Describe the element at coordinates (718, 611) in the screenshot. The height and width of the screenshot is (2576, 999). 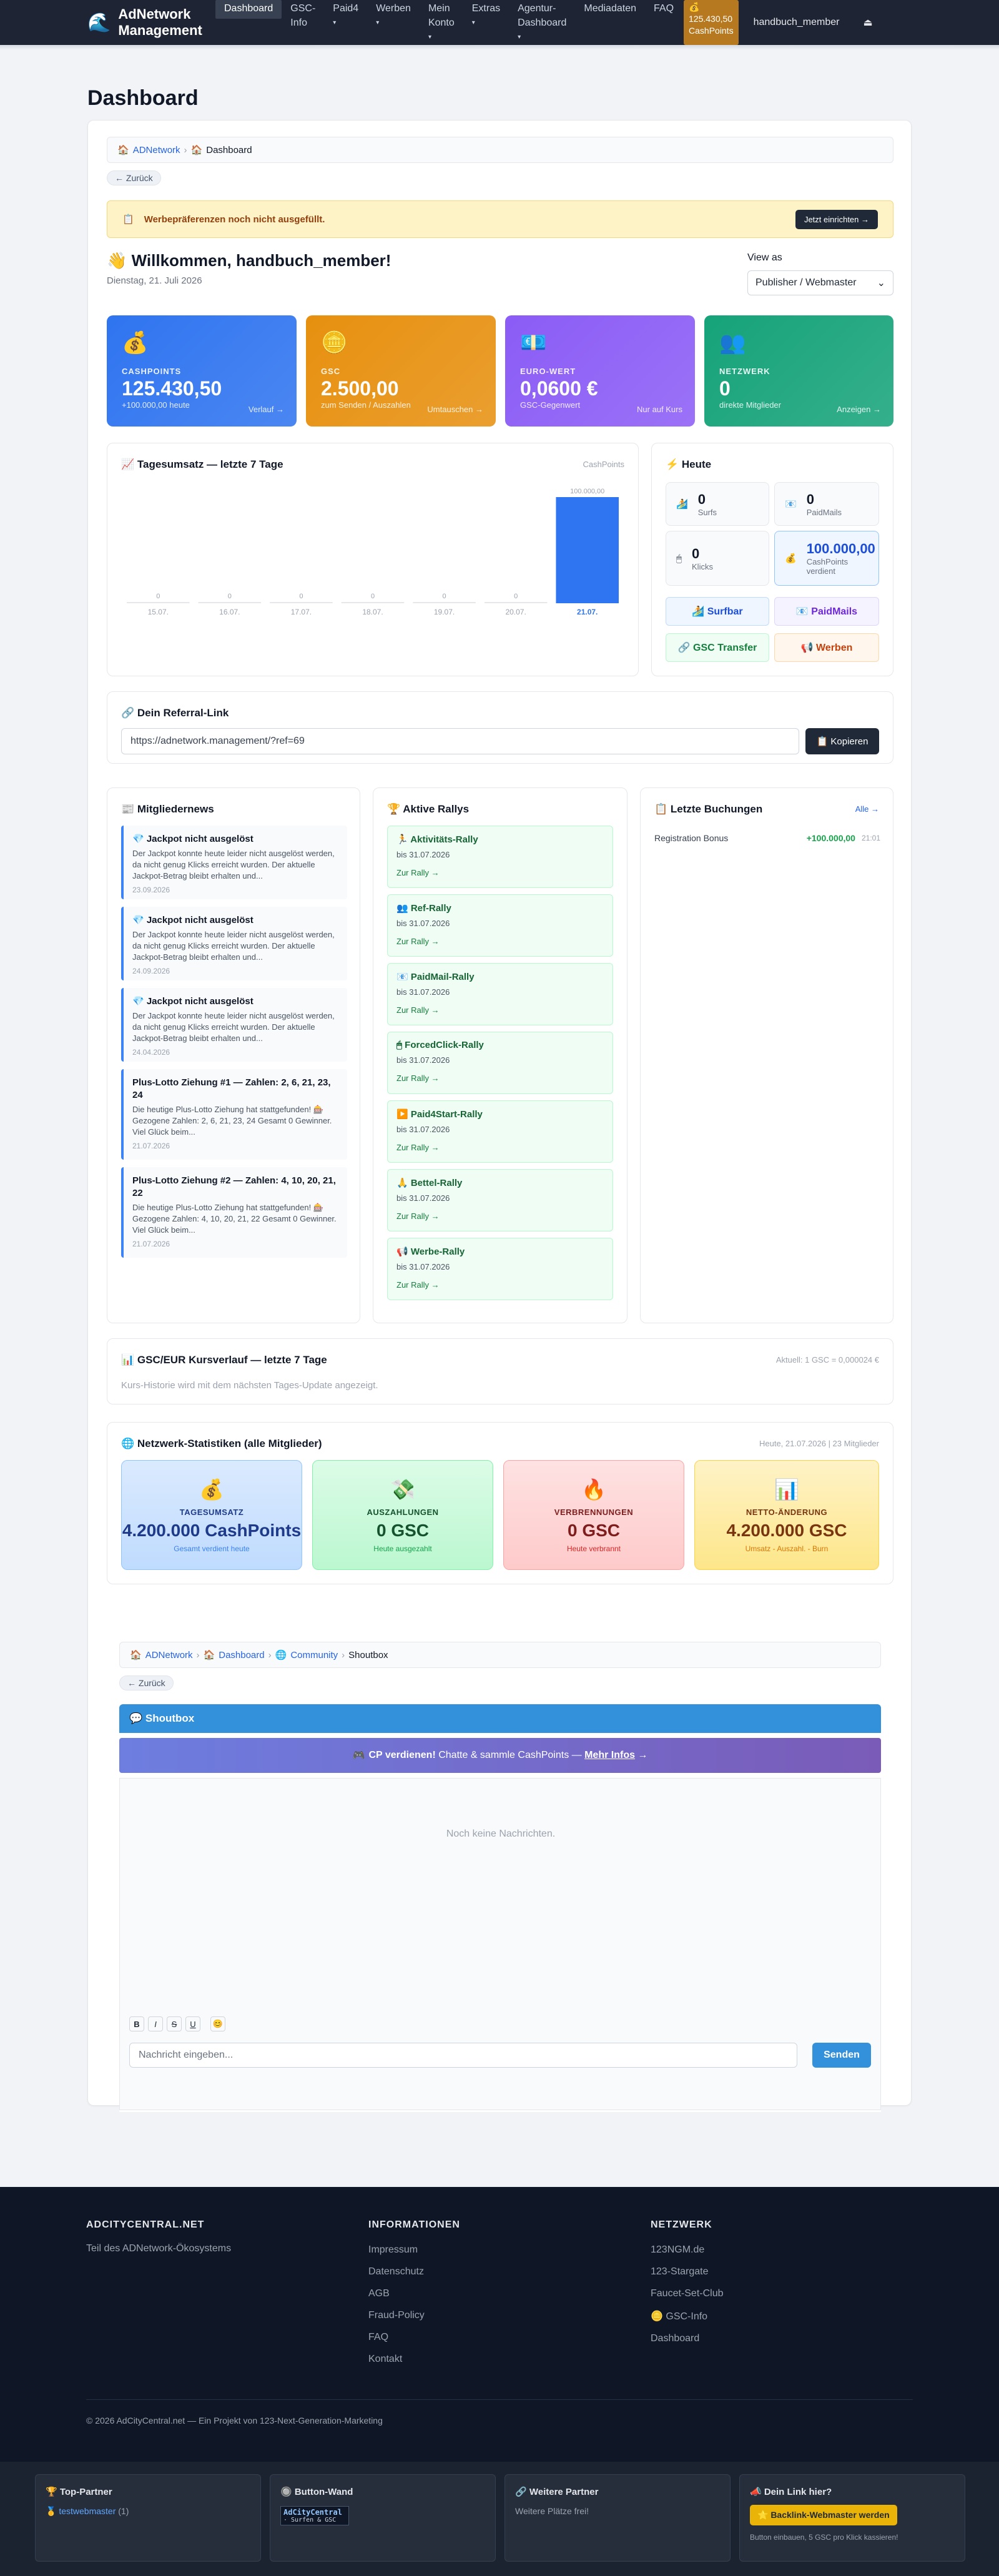
I see `surfbar-button: 🏄 Surfbar` at that location.